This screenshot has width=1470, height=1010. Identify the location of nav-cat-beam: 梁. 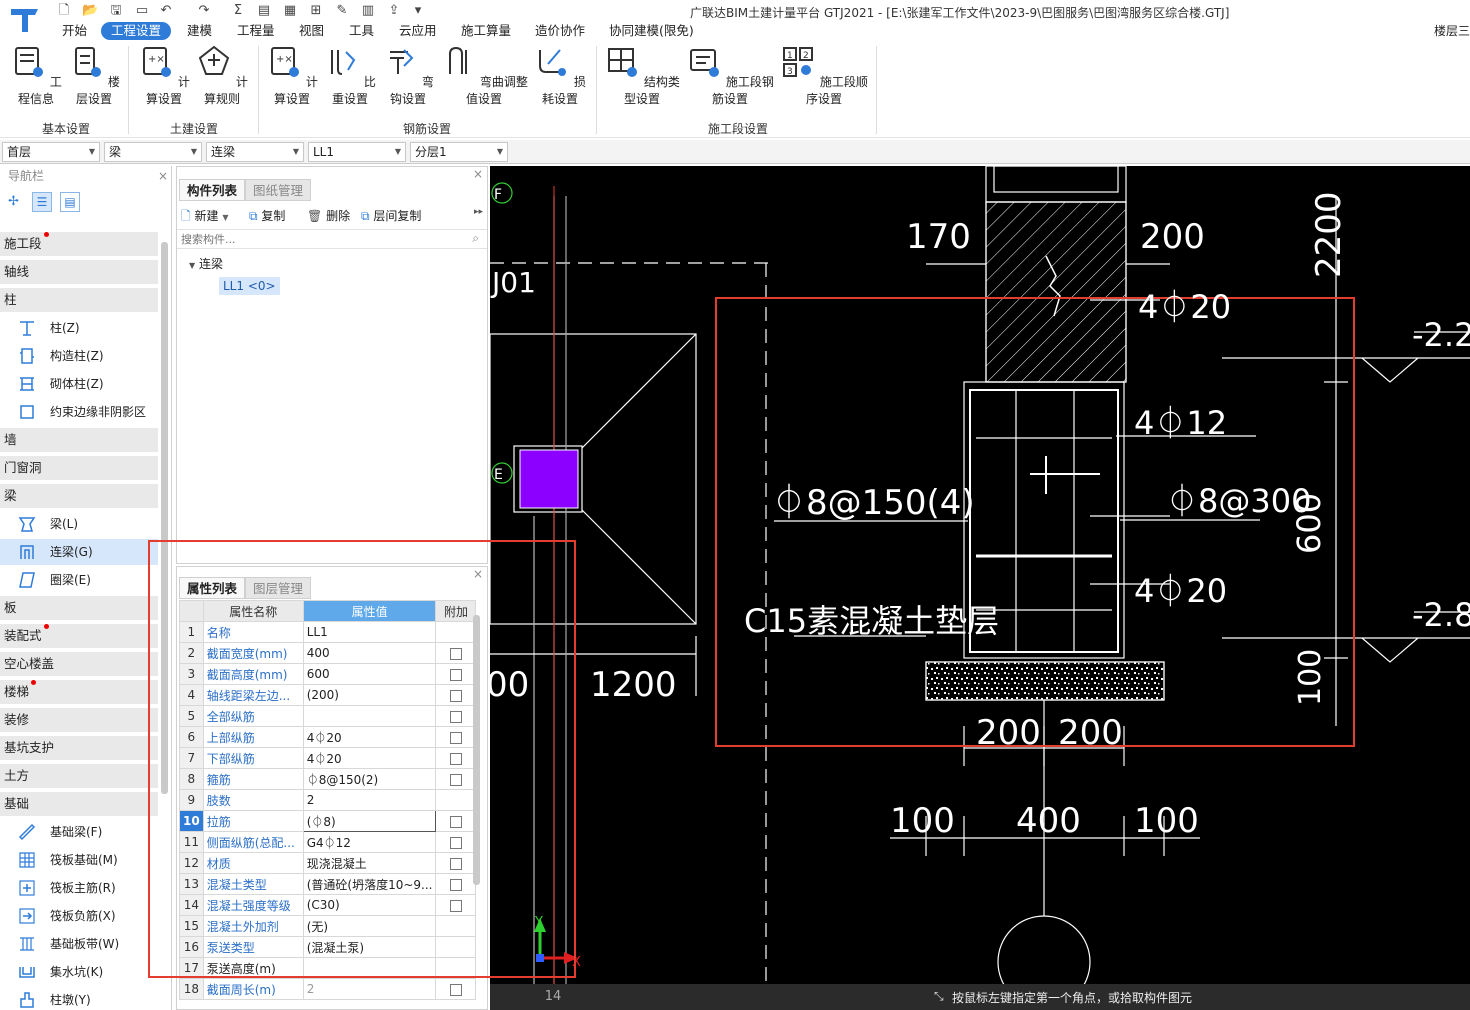
(79, 496).